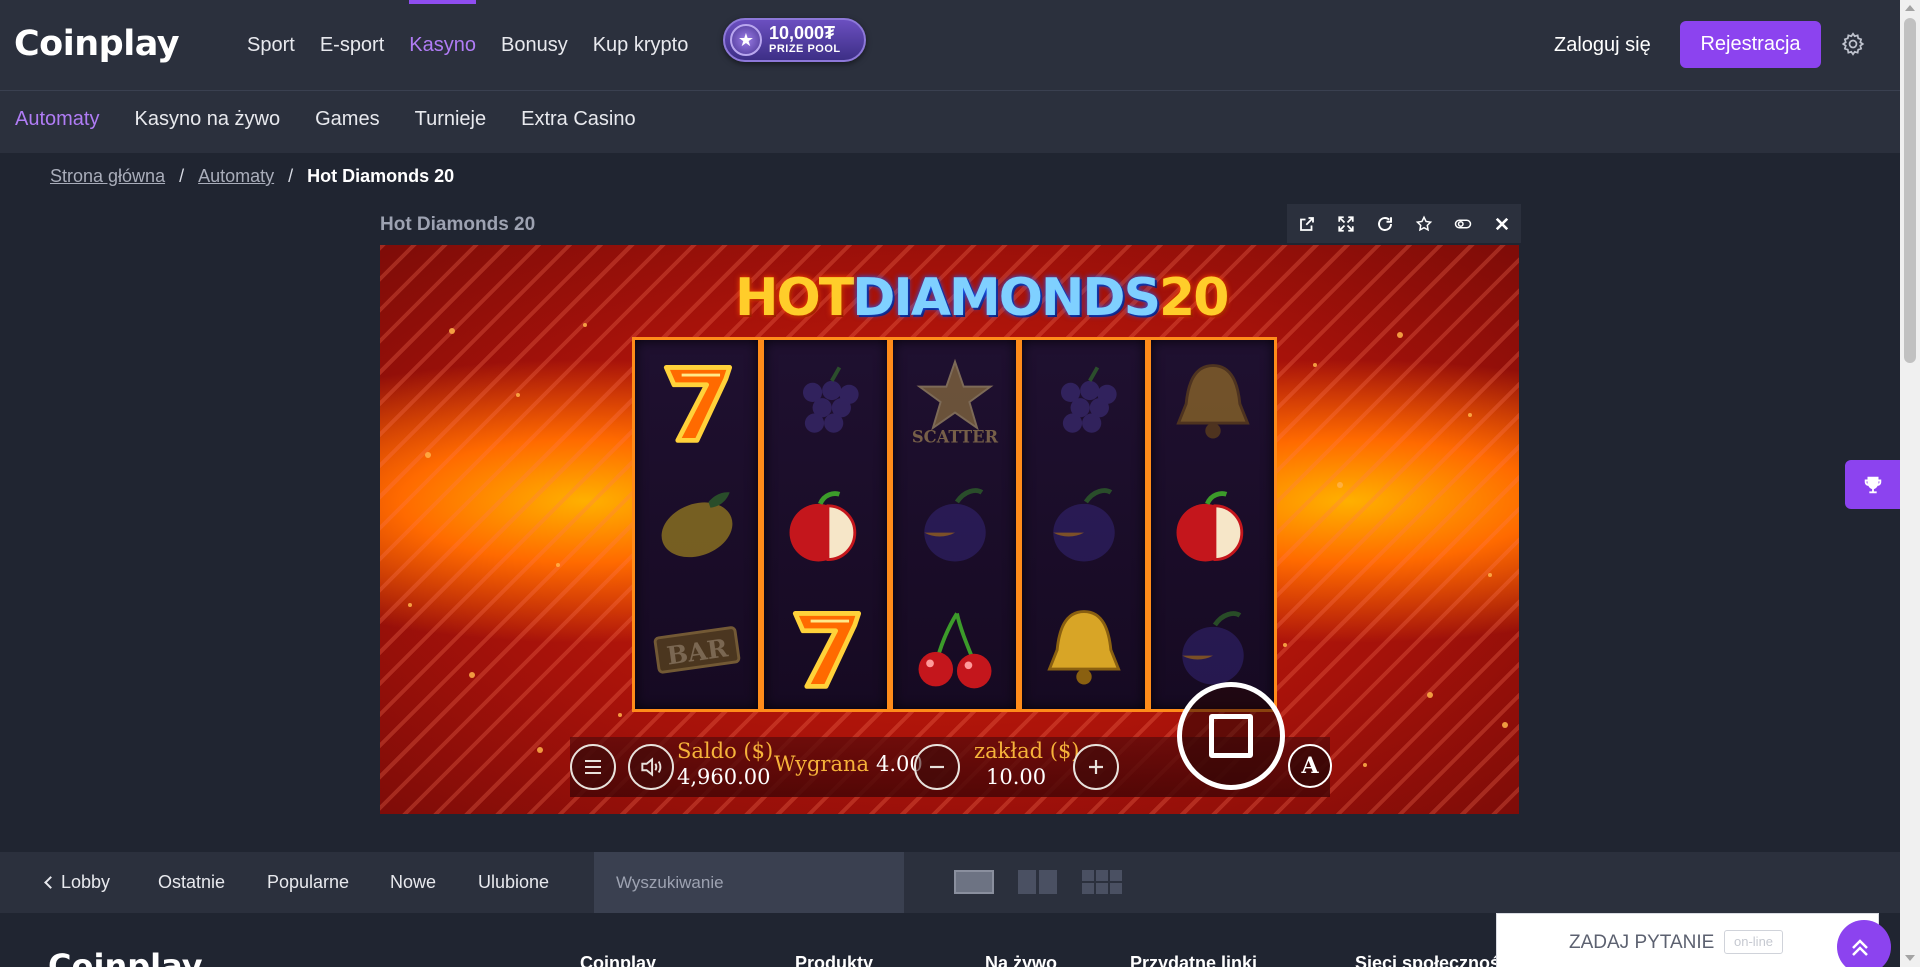 The height and width of the screenshot is (967, 1920). I want to click on close-icon, so click(1501, 223).